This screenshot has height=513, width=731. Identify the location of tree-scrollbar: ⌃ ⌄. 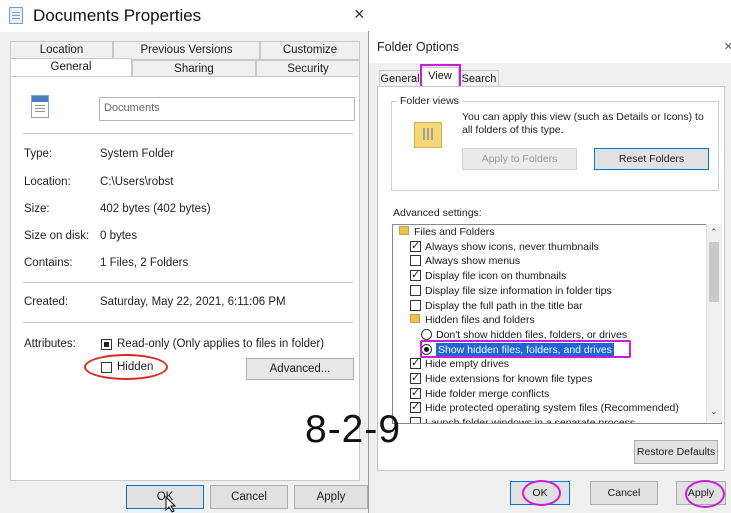
(714, 323).